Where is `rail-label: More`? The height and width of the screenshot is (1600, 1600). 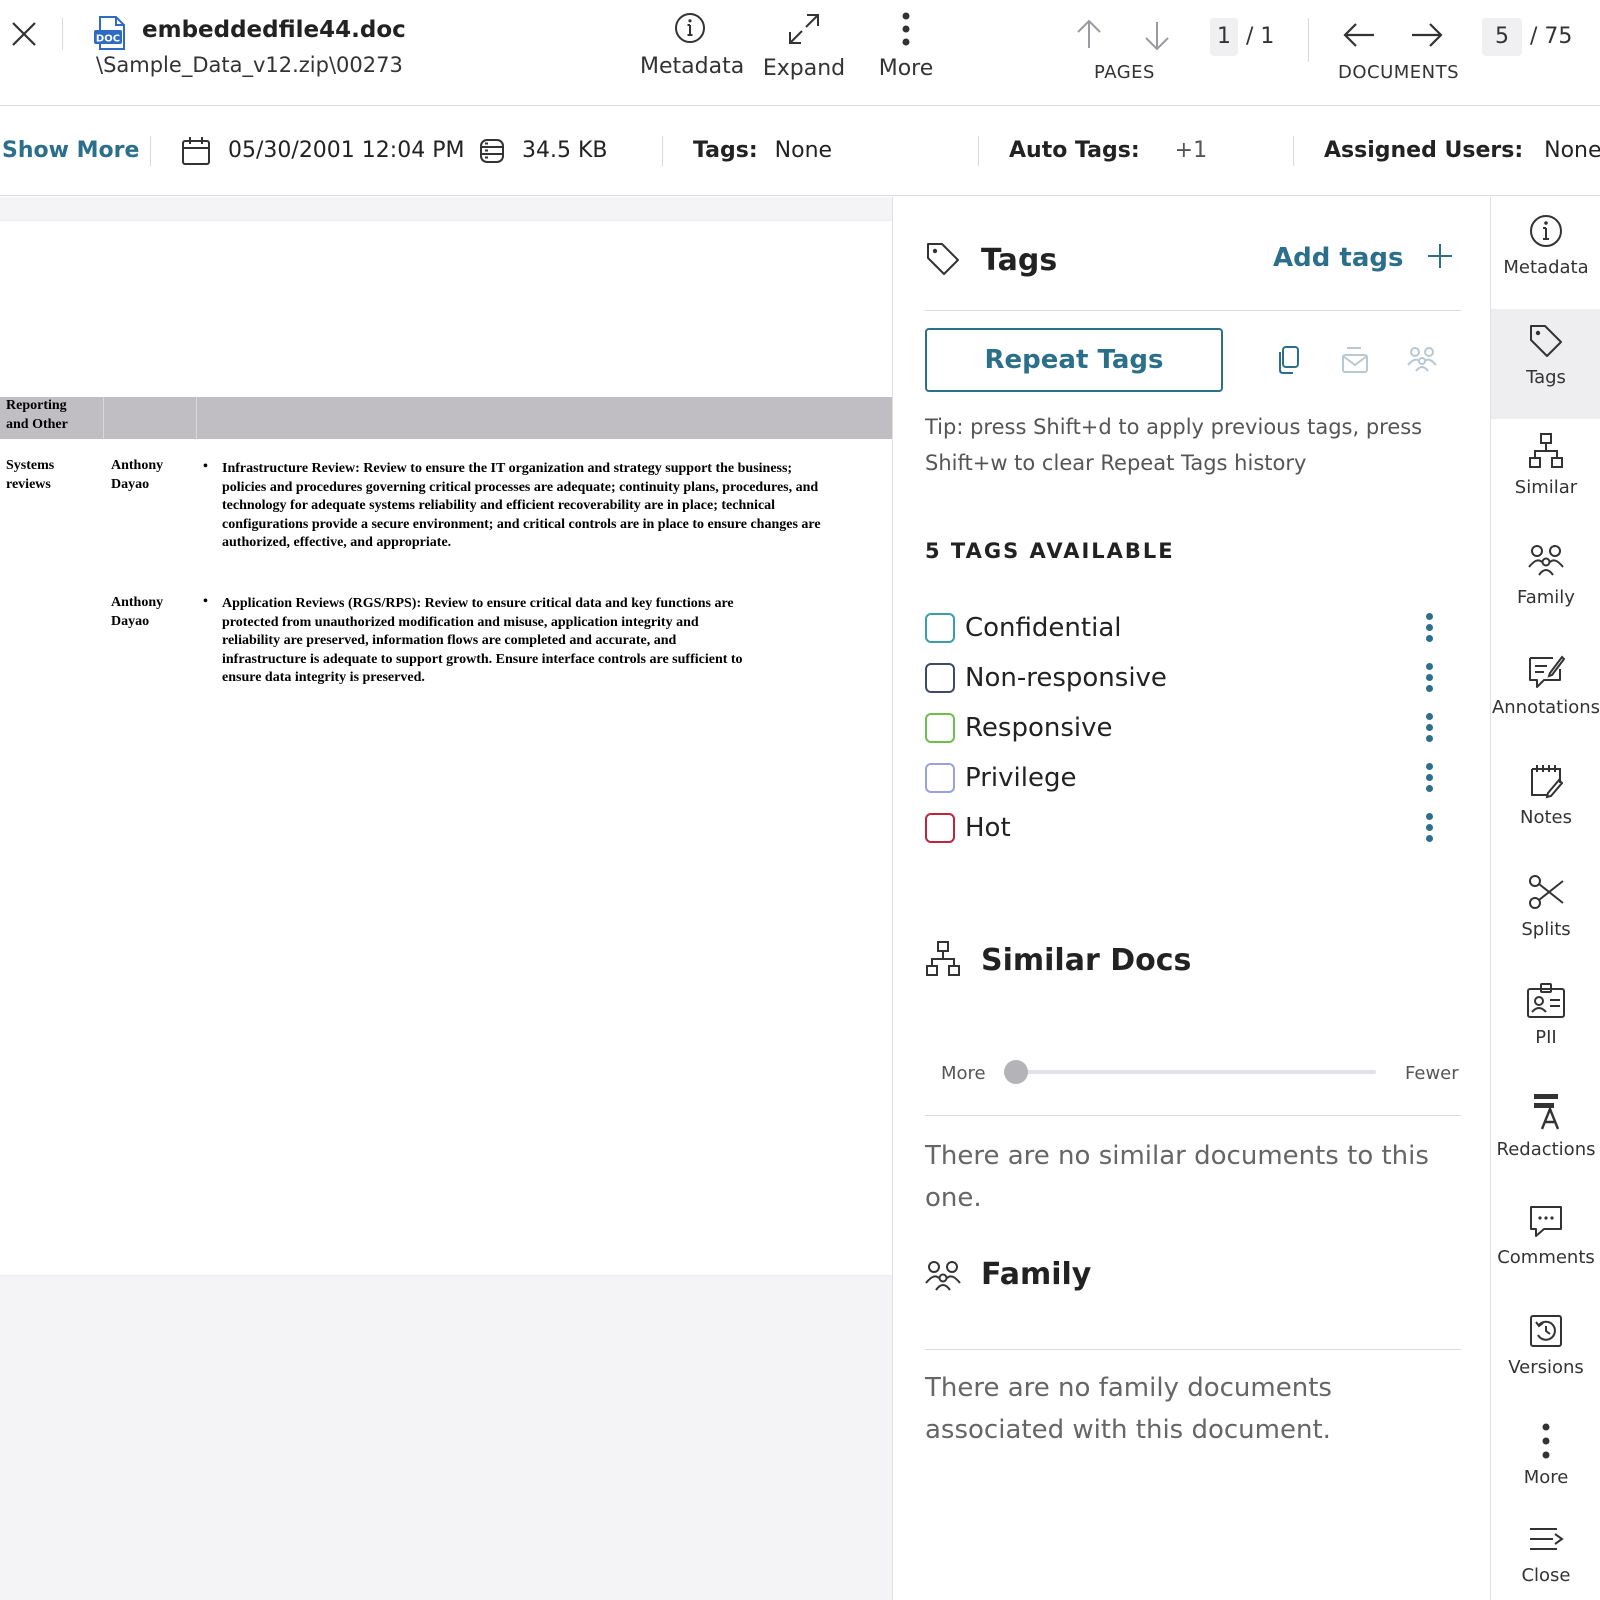
rail-label: More is located at coordinates (1546, 1477).